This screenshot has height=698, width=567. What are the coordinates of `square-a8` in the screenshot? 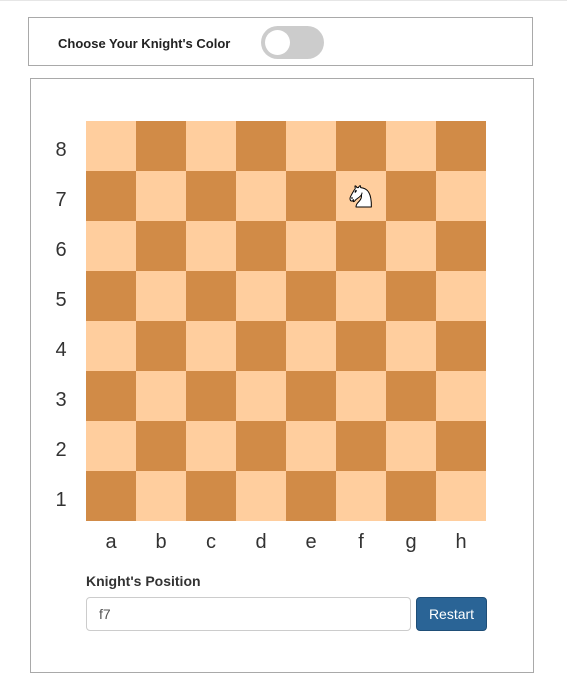 It's located at (111, 146).